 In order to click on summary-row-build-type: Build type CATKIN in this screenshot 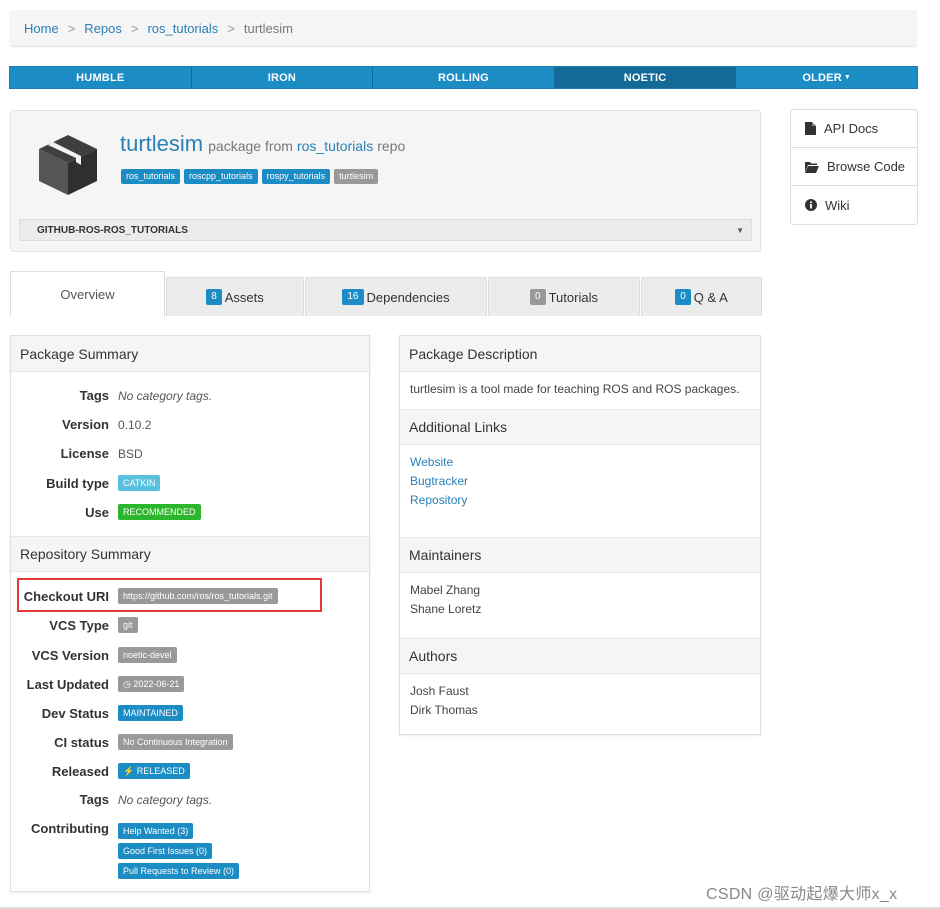, I will do `click(86, 483)`.